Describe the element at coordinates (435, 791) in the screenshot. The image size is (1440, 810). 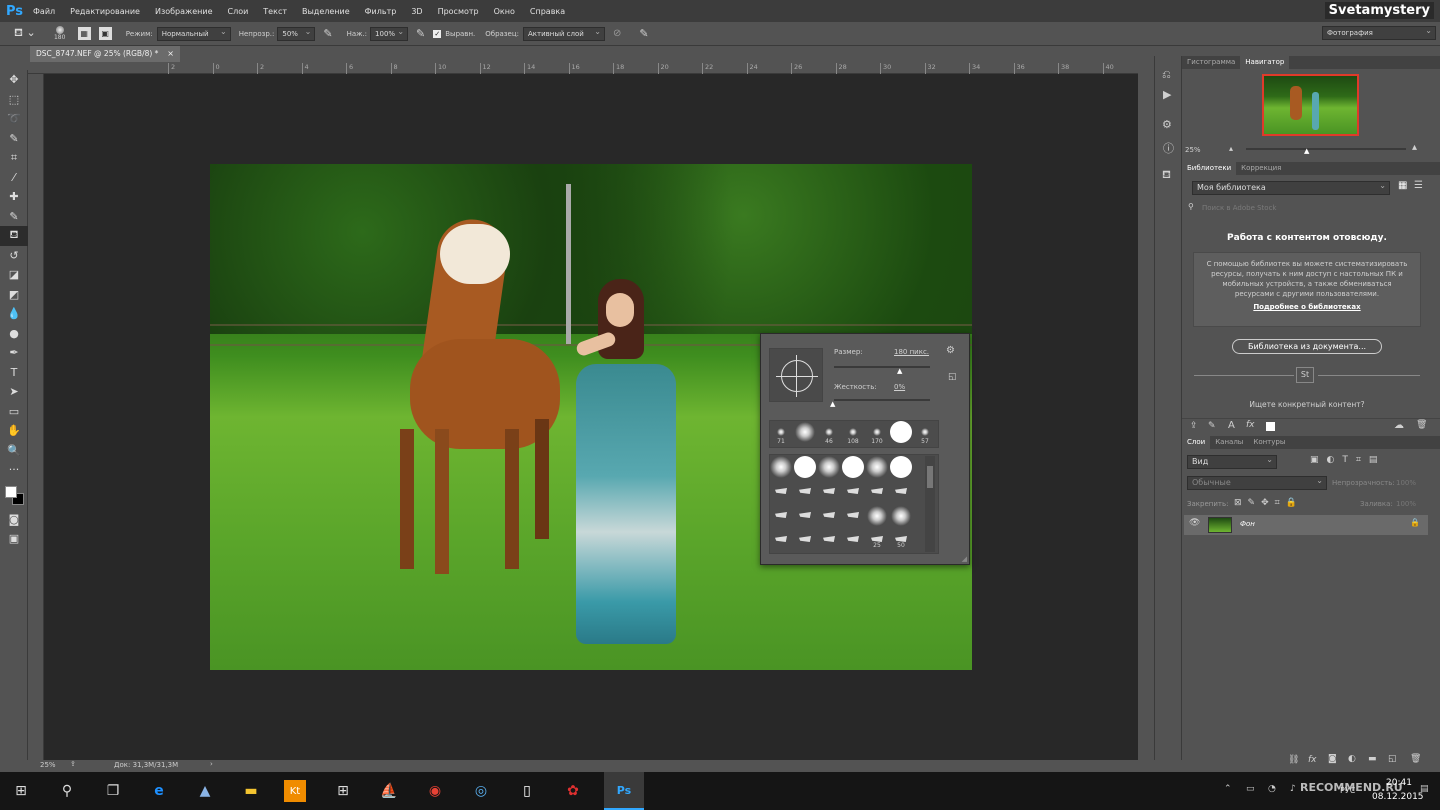
I see `chrome-icon: ◉` at that location.